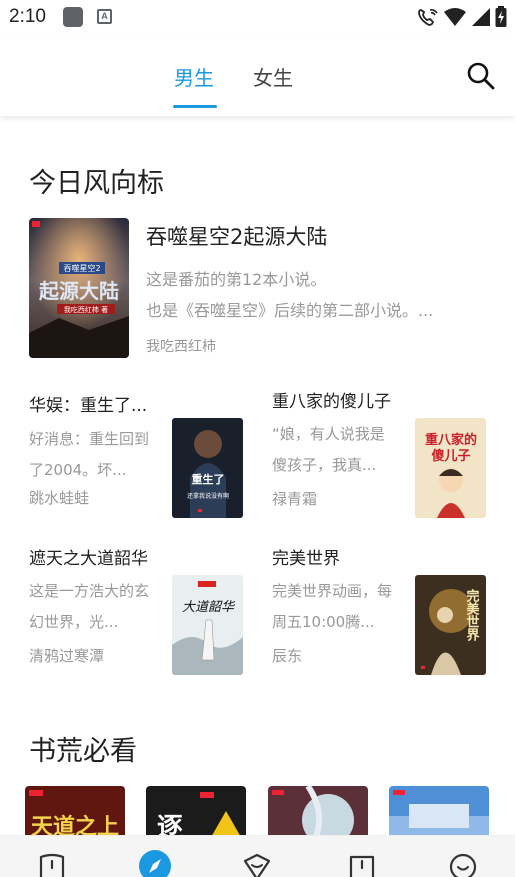  I want to click on book-cover: 大道韶华, so click(207, 625).